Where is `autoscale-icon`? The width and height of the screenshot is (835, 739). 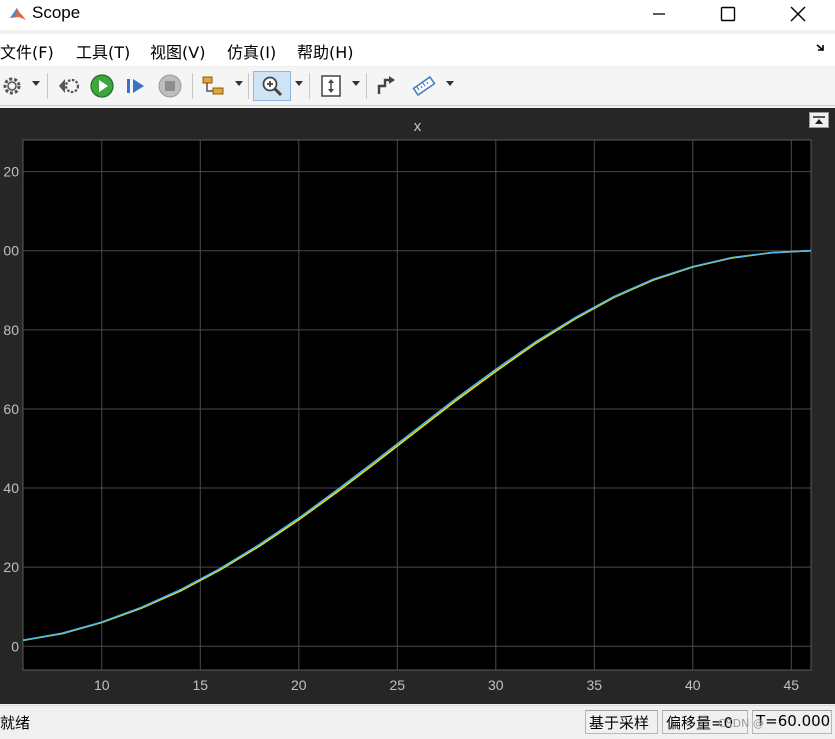
autoscale-icon is located at coordinates (331, 86).